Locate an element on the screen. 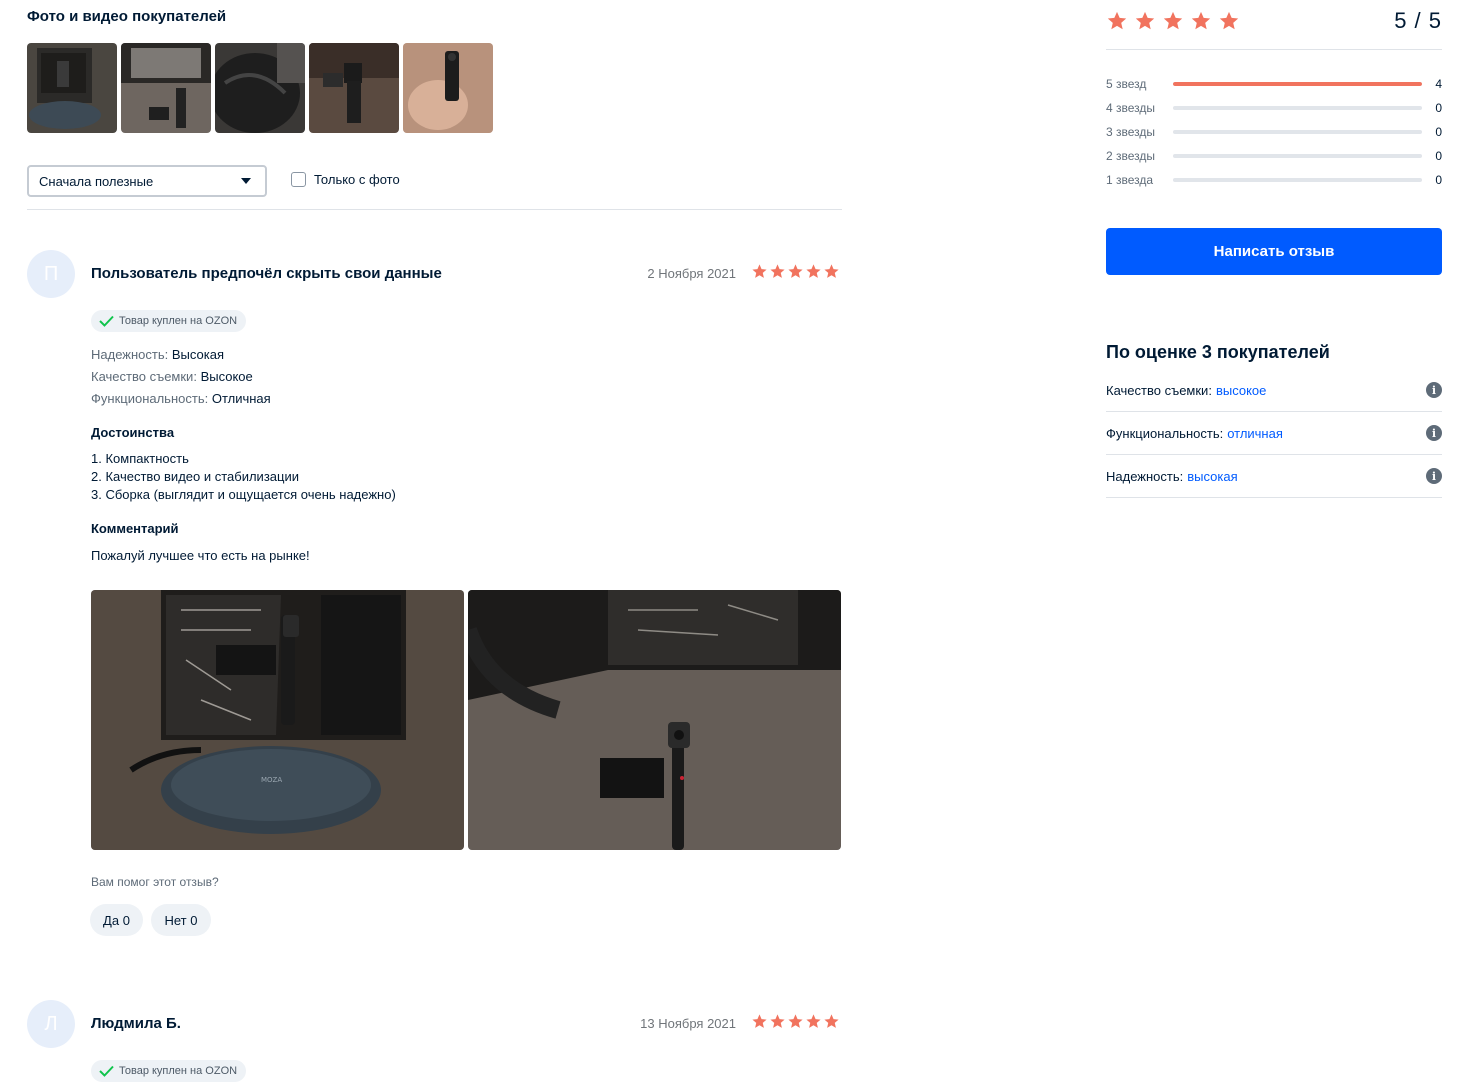 The height and width of the screenshot is (1083, 1458). photo-only-label: Только с фото is located at coordinates (357, 179).